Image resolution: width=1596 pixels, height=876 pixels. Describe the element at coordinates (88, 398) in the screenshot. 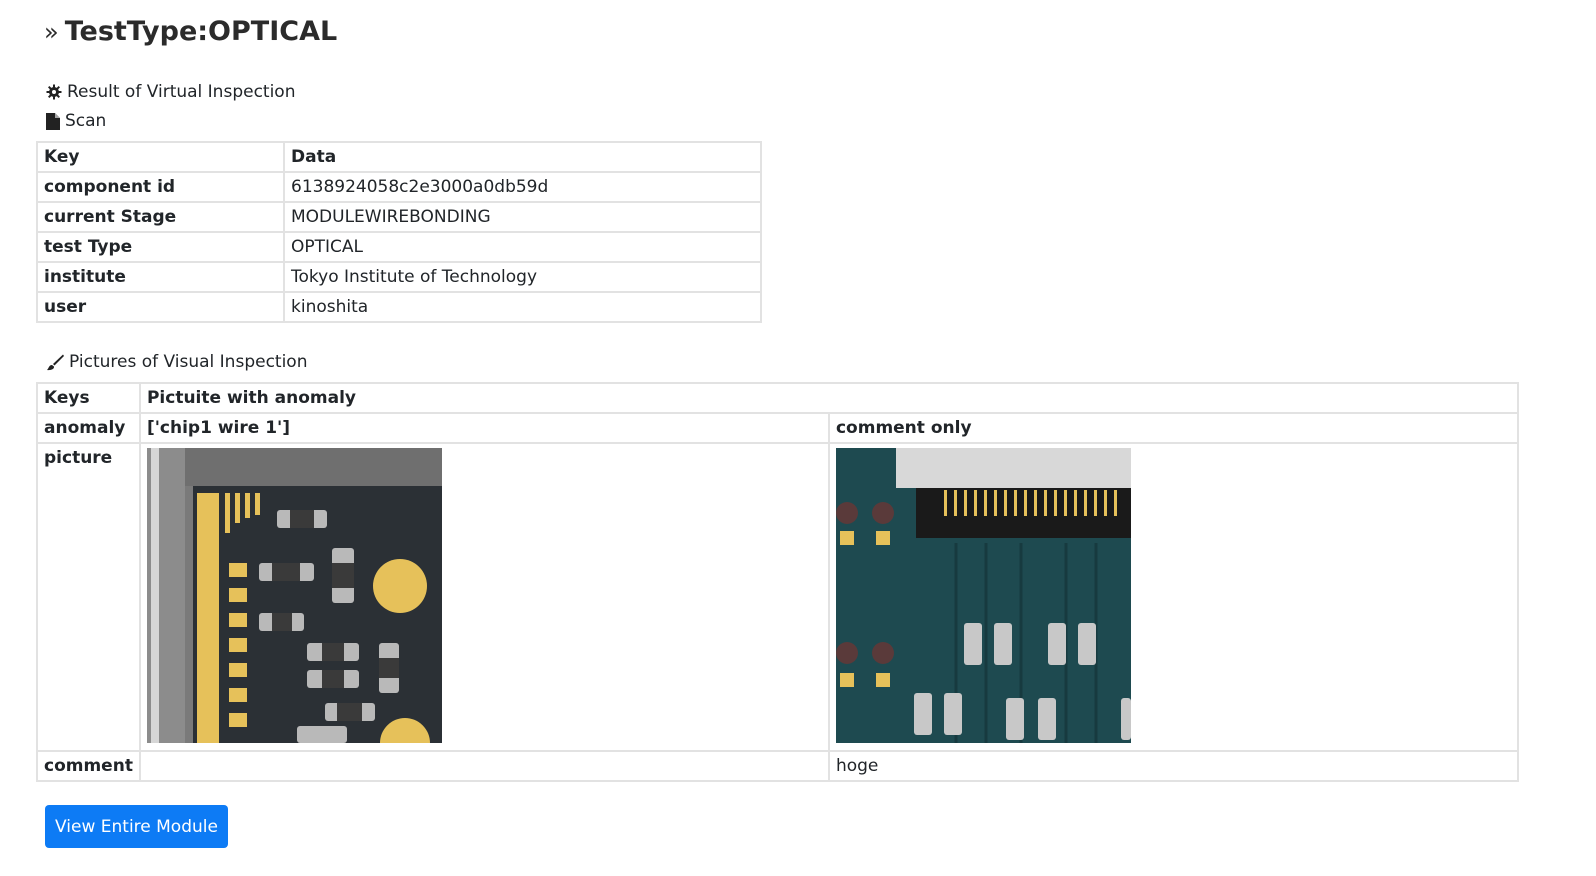

I see `header-keys: Keys` at that location.